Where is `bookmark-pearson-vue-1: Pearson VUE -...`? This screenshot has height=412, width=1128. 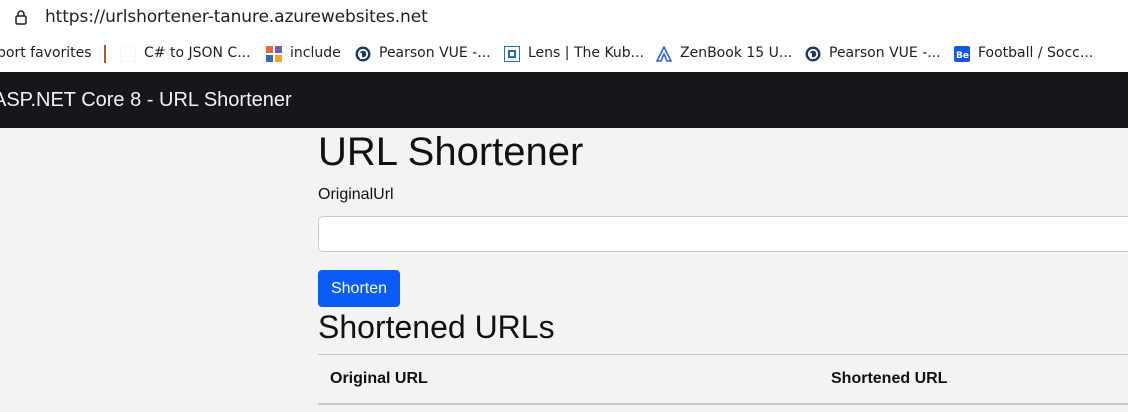 bookmark-pearson-vue-1: Pearson VUE -... is located at coordinates (435, 53).